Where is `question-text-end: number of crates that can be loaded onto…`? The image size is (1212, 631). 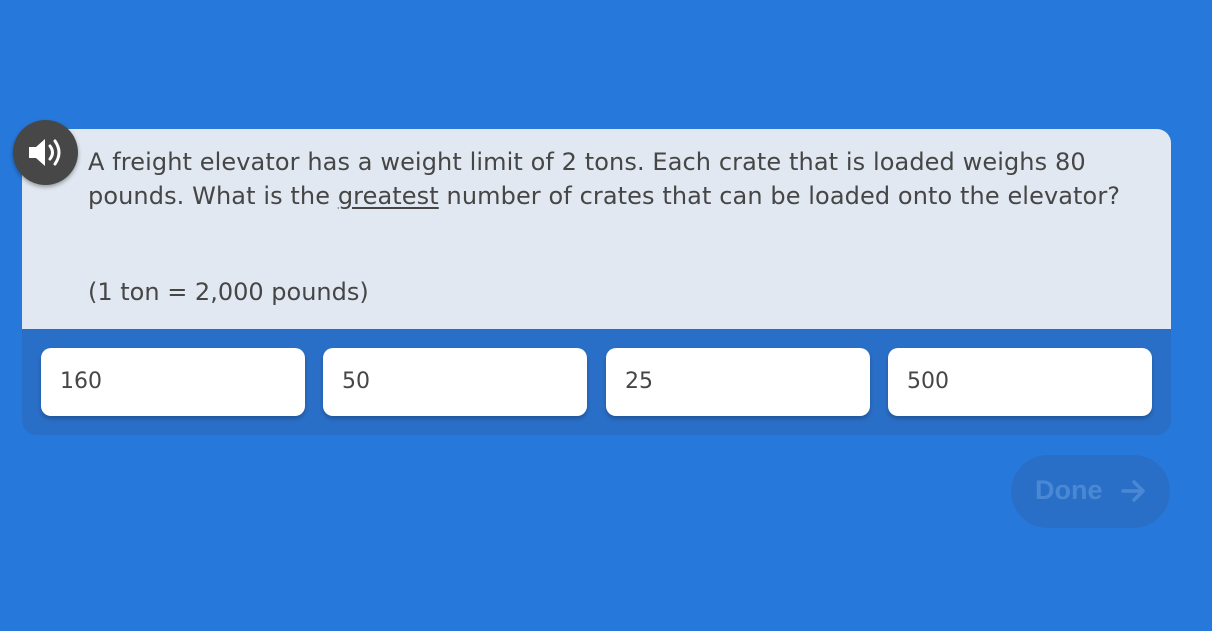 question-text-end: number of crates that can be loaded onto… is located at coordinates (779, 195).